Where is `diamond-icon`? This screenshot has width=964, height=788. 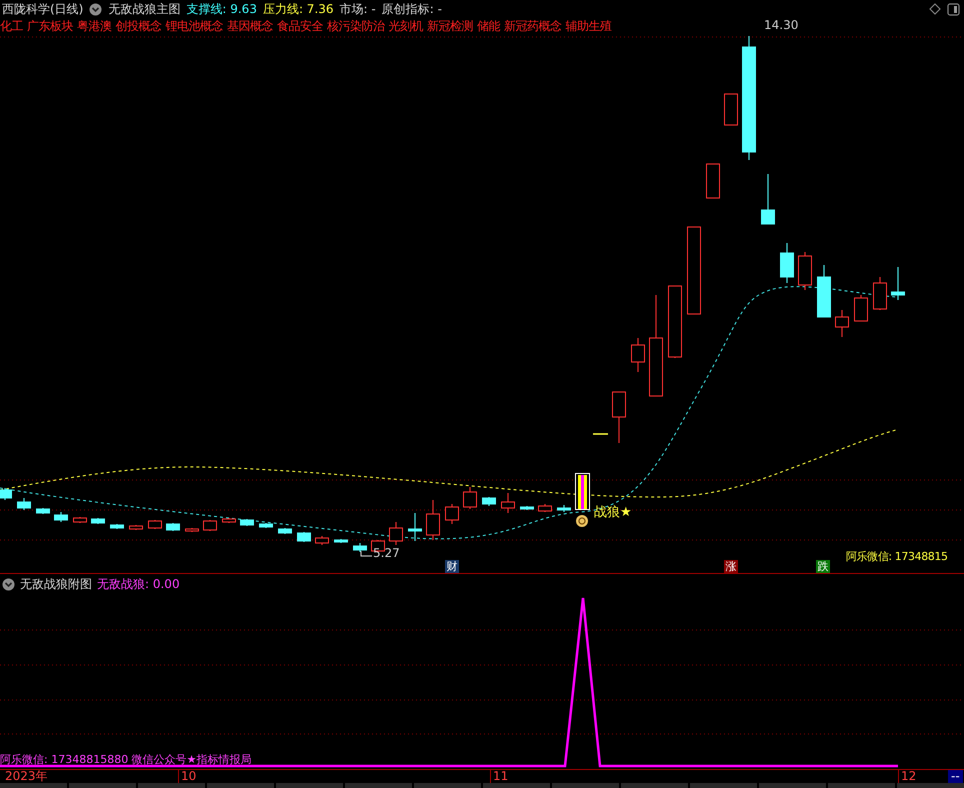 diamond-icon is located at coordinates (935, 9).